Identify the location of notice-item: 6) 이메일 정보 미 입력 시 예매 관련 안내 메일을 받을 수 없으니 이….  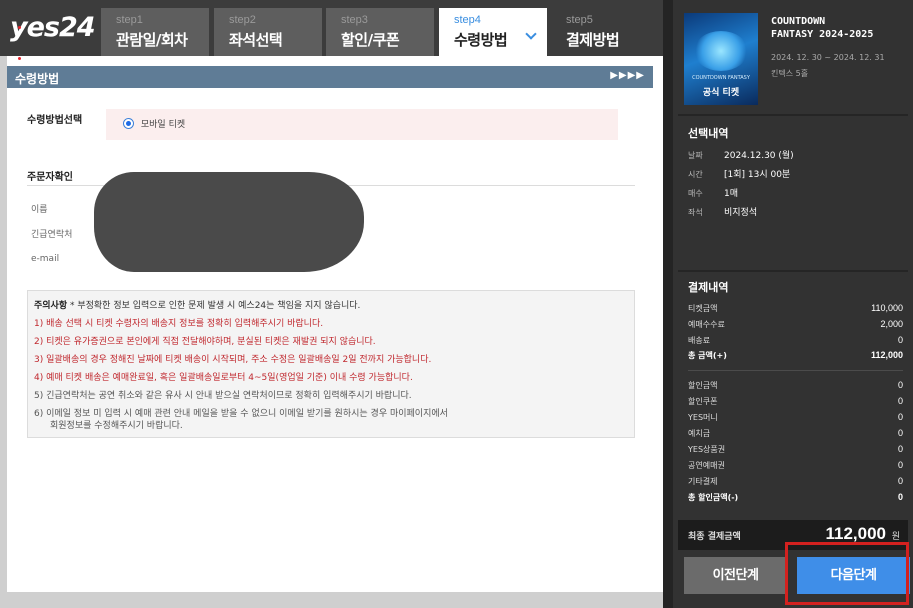
(241, 414).